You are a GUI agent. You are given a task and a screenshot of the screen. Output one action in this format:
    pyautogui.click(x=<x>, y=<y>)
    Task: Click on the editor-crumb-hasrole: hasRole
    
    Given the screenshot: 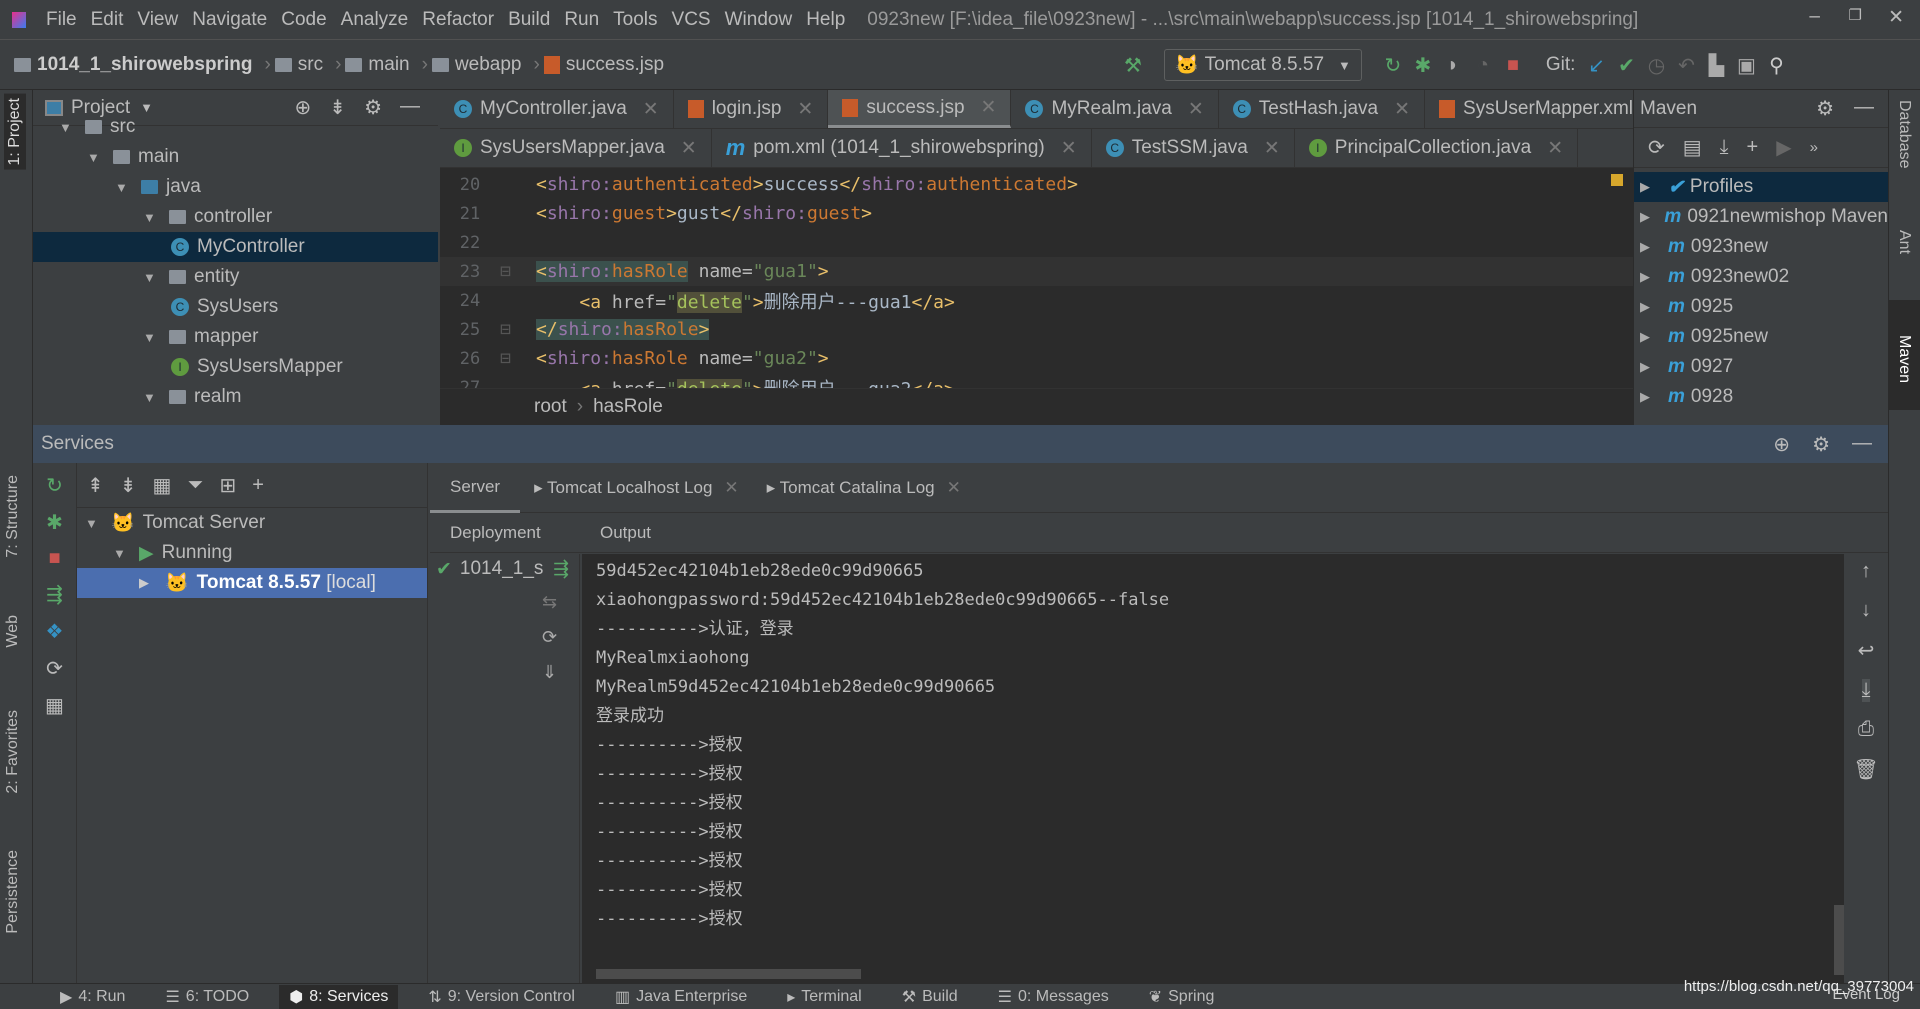 What is the action you would take?
    pyautogui.click(x=628, y=407)
    